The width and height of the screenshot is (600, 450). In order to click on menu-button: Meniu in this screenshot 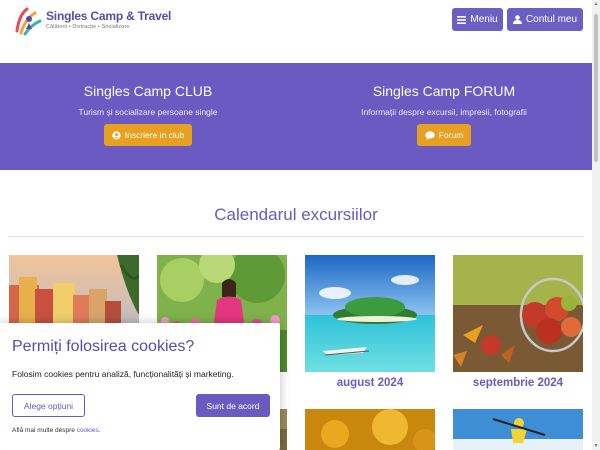, I will do `click(477, 19)`.